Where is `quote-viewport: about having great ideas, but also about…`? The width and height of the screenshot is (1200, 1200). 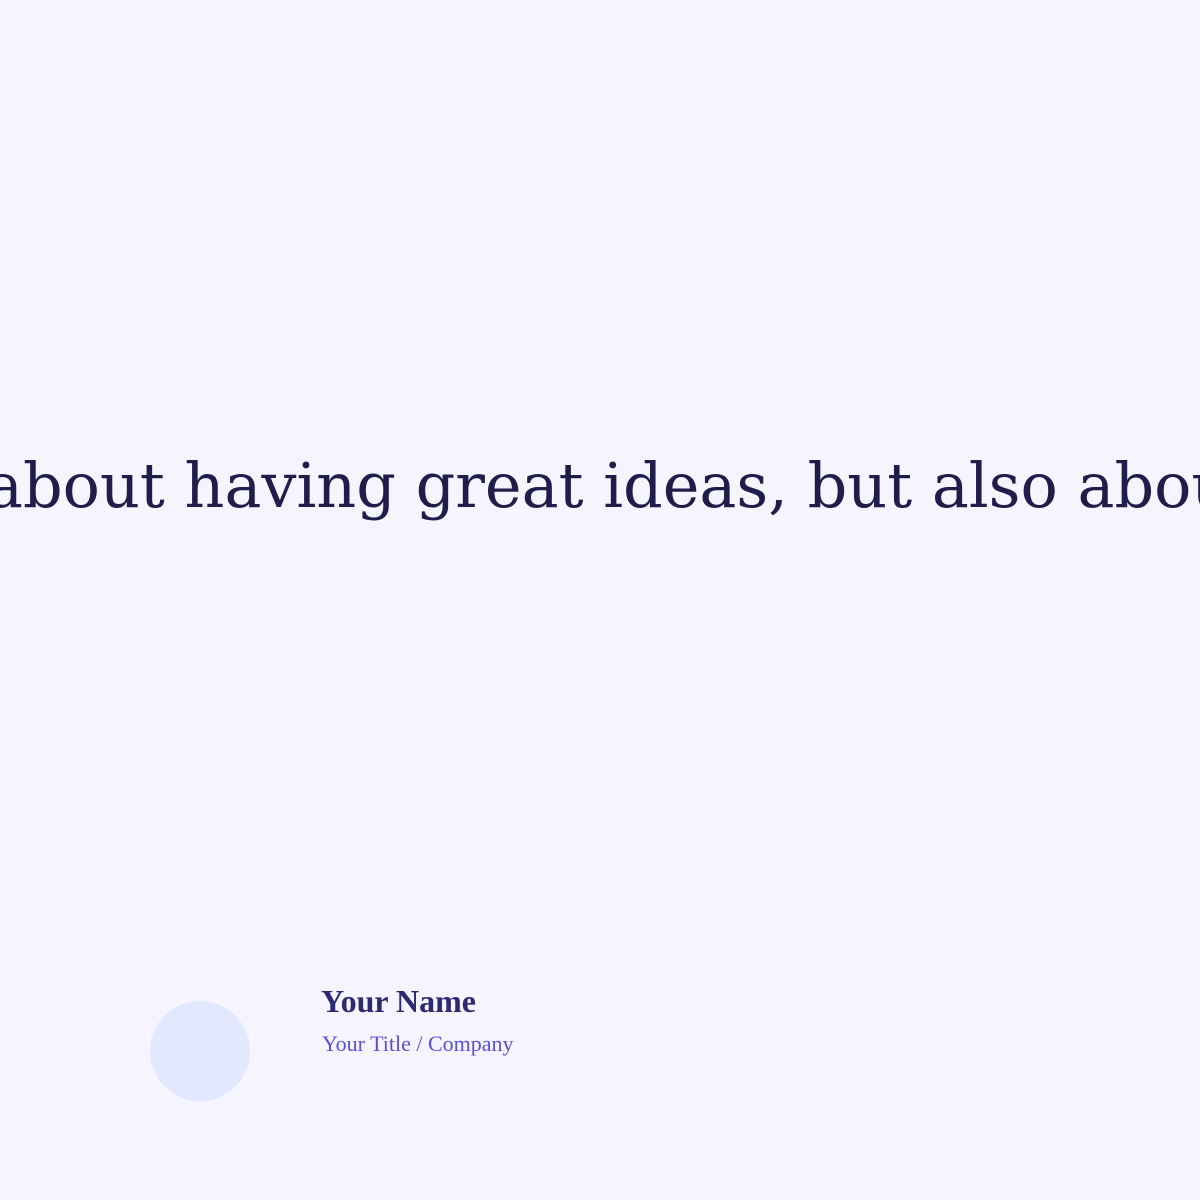 quote-viewport: about having great ideas, but also about… is located at coordinates (600, 490).